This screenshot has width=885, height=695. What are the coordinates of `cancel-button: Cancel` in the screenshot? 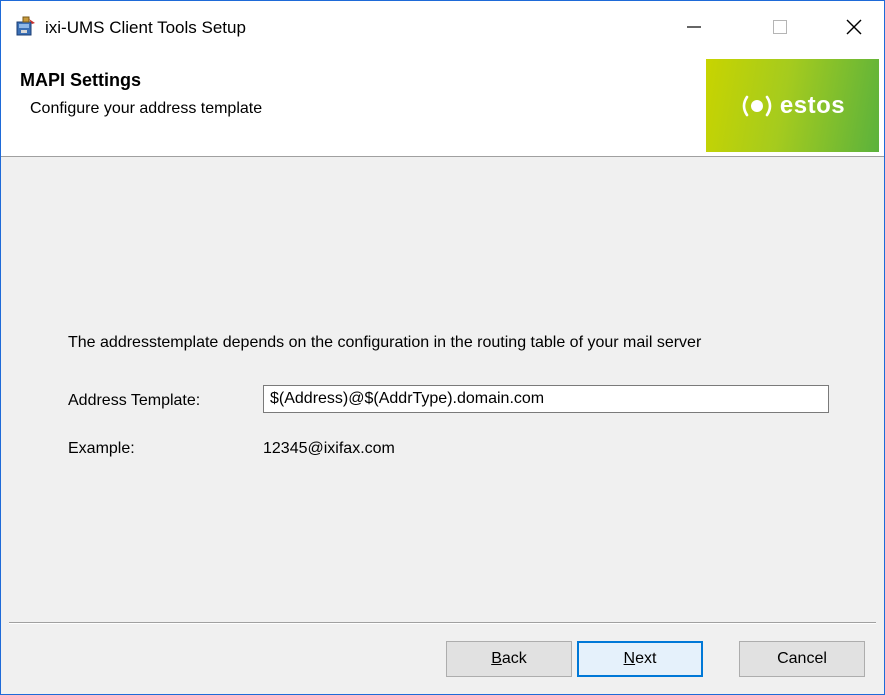 It's located at (802, 659).